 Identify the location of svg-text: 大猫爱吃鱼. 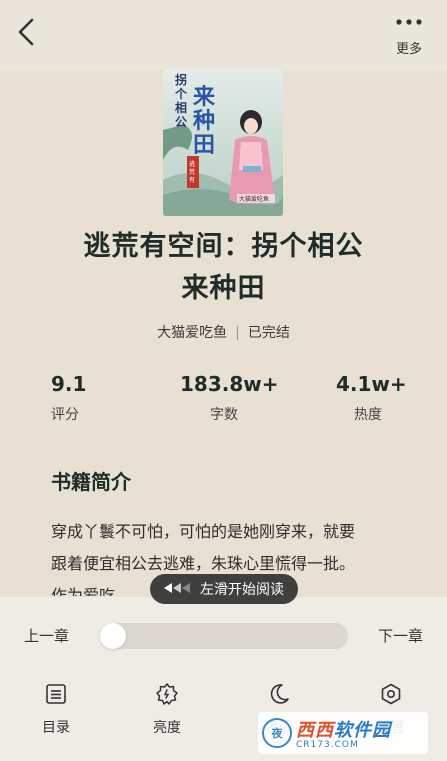
(254, 199).